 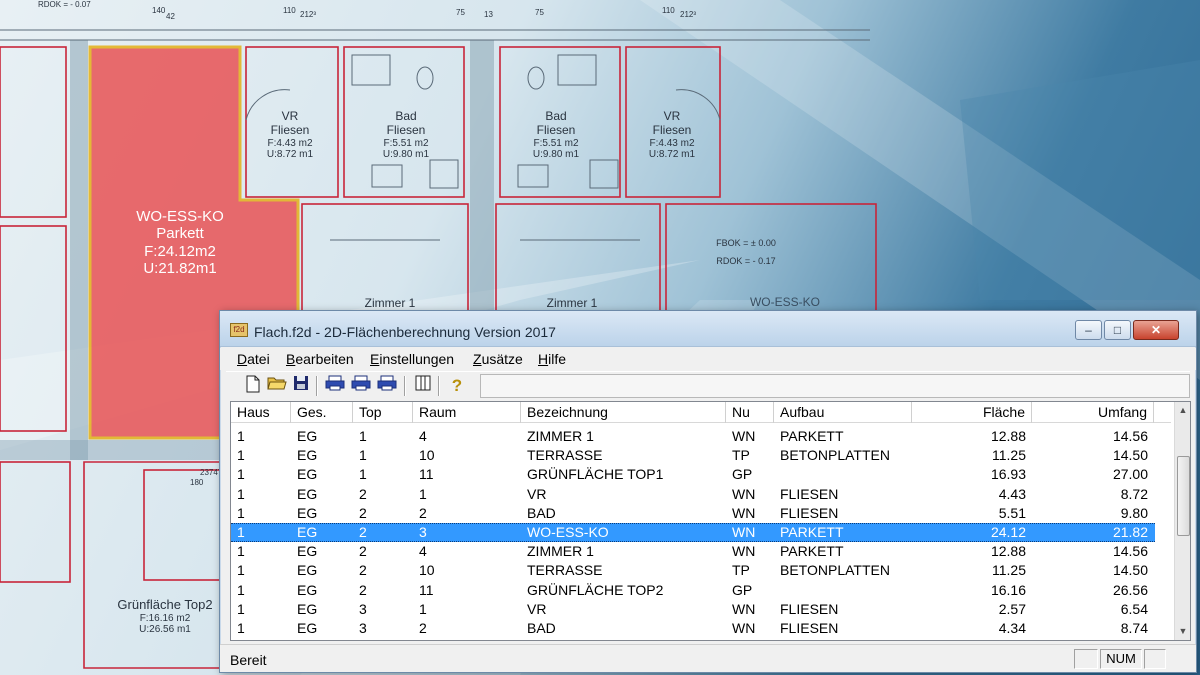 What do you see at coordinates (363, 474) in the screenshot?
I see `cell-top: 1` at bounding box center [363, 474].